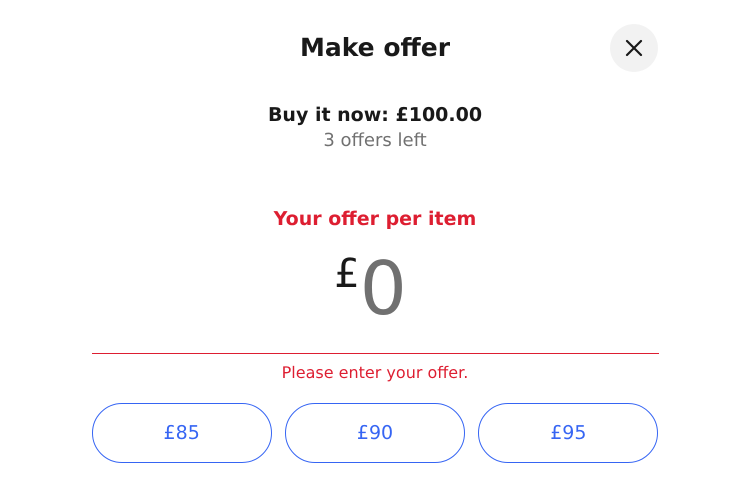 This screenshot has width=750, height=500. I want to click on currency-symbol: £, so click(347, 274).